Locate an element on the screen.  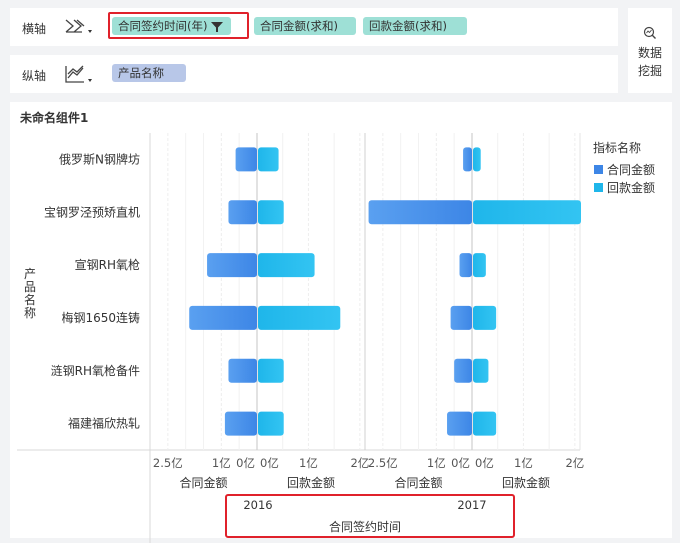
legend-item-payment: 回款金额 is located at coordinates (631, 187).